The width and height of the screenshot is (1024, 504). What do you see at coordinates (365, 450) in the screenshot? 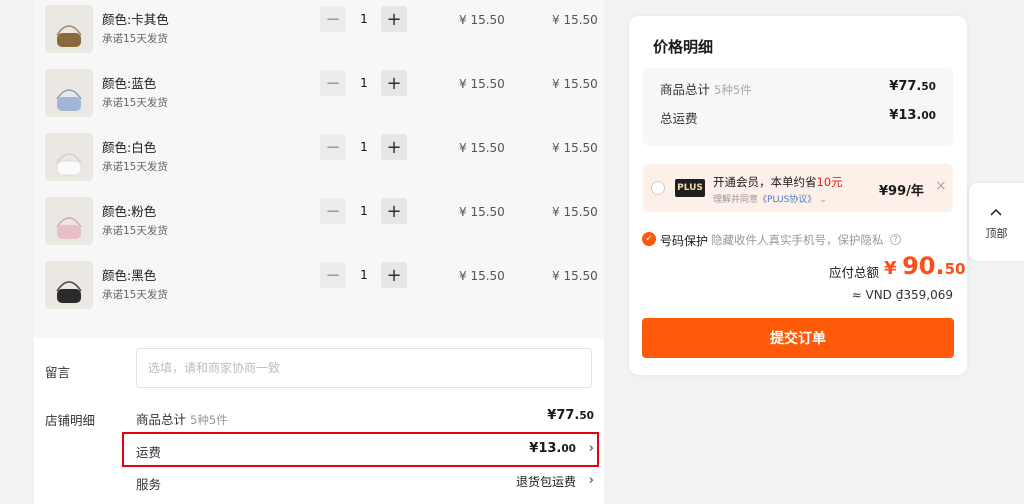
I see `store-shipping-row: 运费 ¥13.00 ›` at bounding box center [365, 450].